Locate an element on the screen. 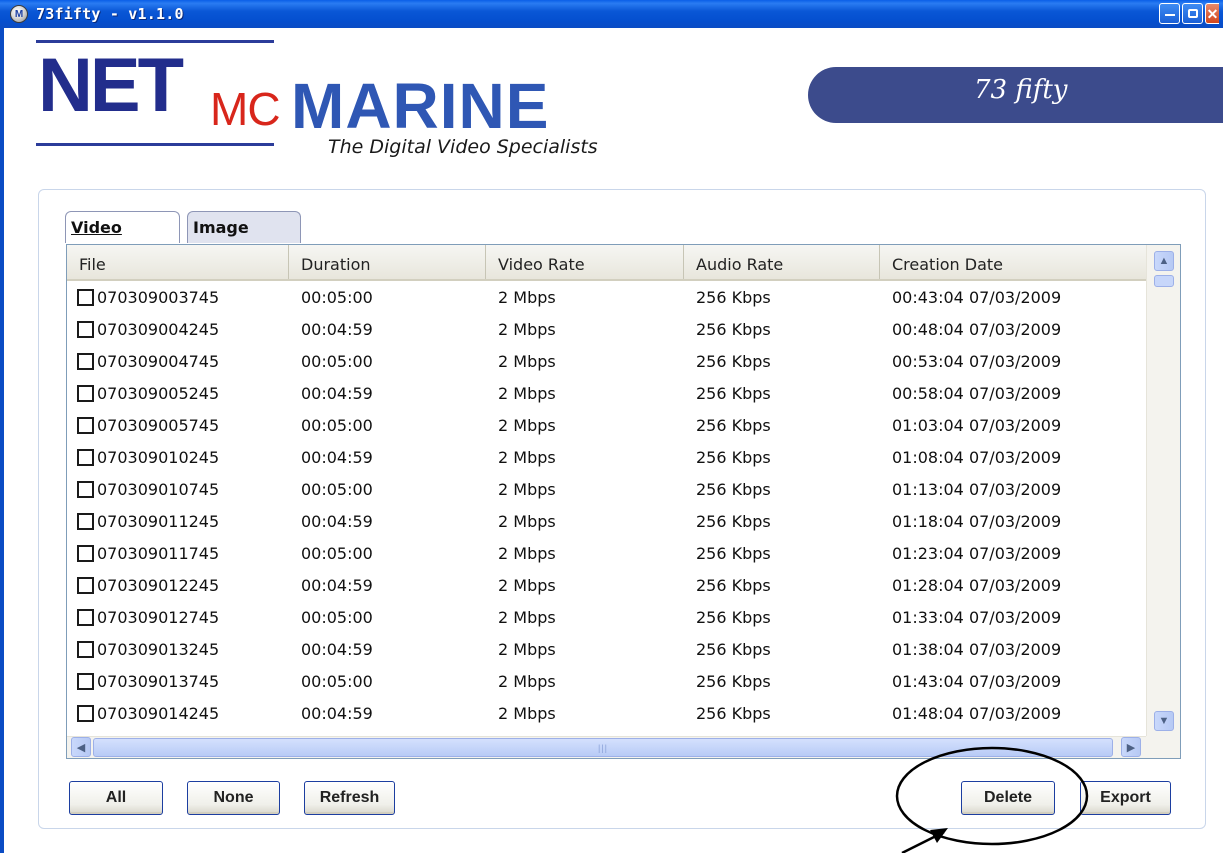 This screenshot has height=853, width=1223. window-title: 73fifty - v1.1.0 is located at coordinates (110, 14).